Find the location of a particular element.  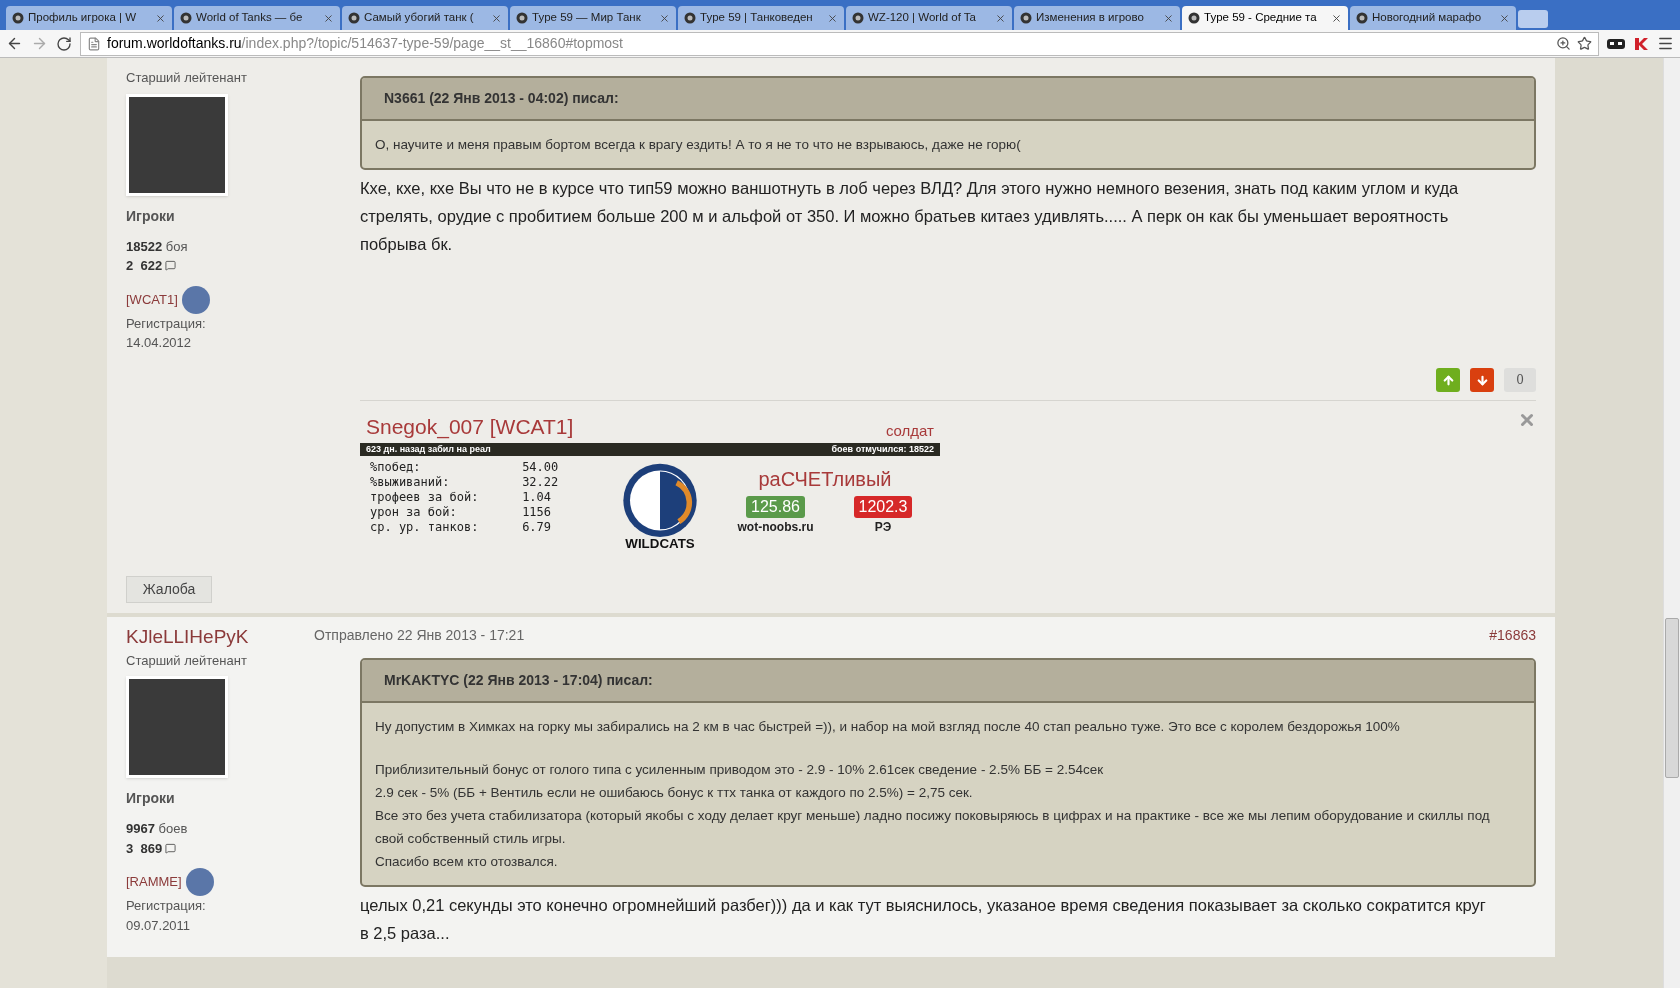

tab-title: Изменения в игрово is located at coordinates (1090, 18).